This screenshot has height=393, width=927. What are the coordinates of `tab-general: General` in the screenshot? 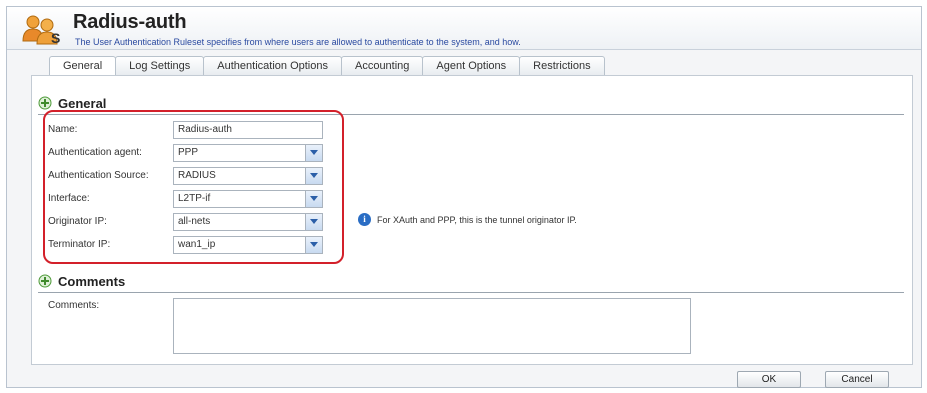 It's located at (83, 66).